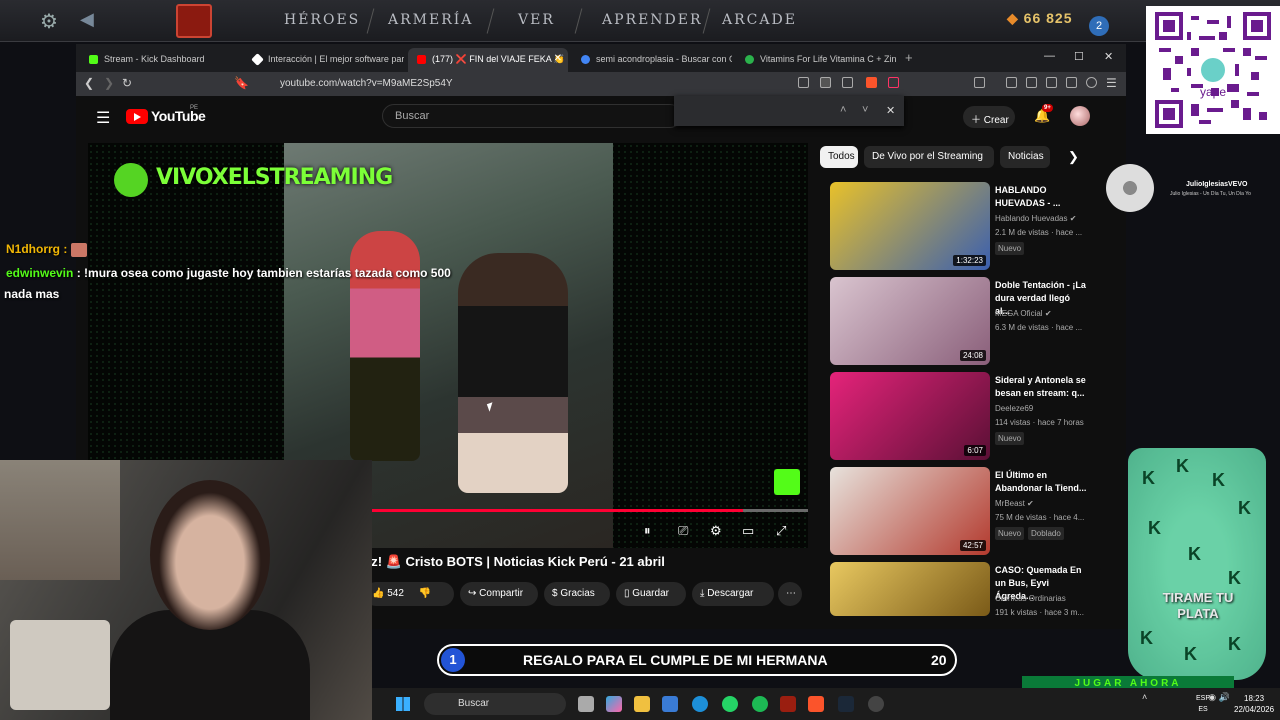  I want to click on steam-icon, so click(846, 704).